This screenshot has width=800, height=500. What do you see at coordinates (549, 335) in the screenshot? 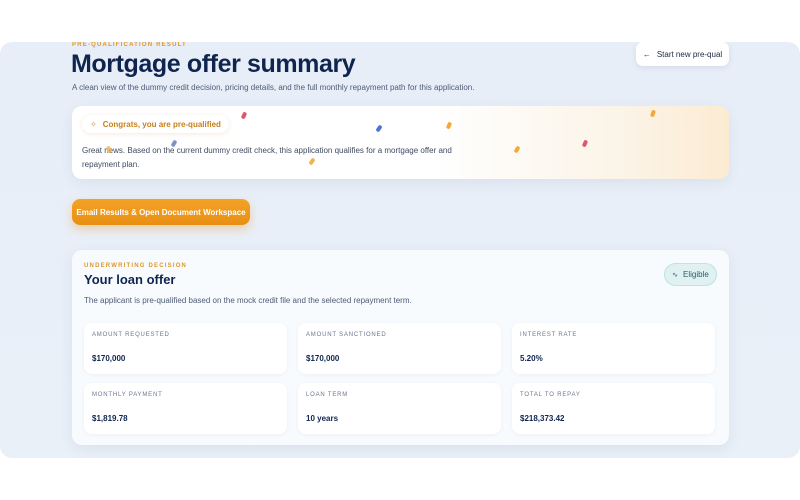
I see `metric-label: INTEREST RATE` at bounding box center [549, 335].